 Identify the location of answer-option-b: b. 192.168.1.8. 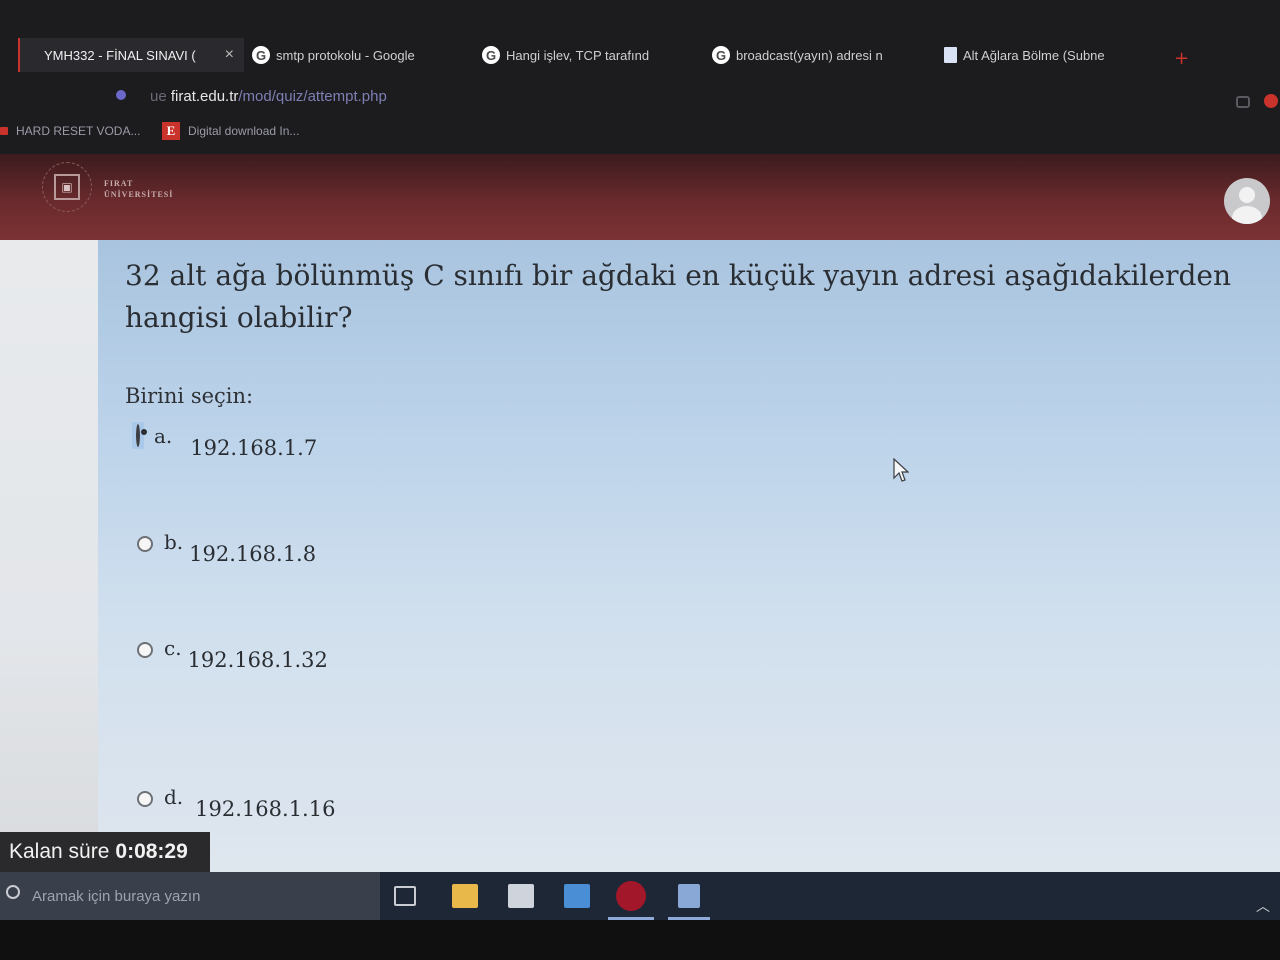
(224, 548).